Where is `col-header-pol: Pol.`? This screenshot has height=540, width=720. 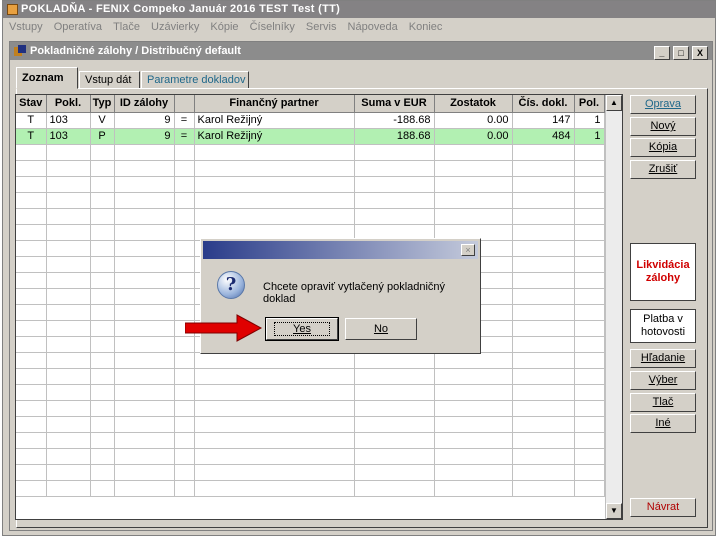
col-header-pol: Pol. is located at coordinates (589, 104).